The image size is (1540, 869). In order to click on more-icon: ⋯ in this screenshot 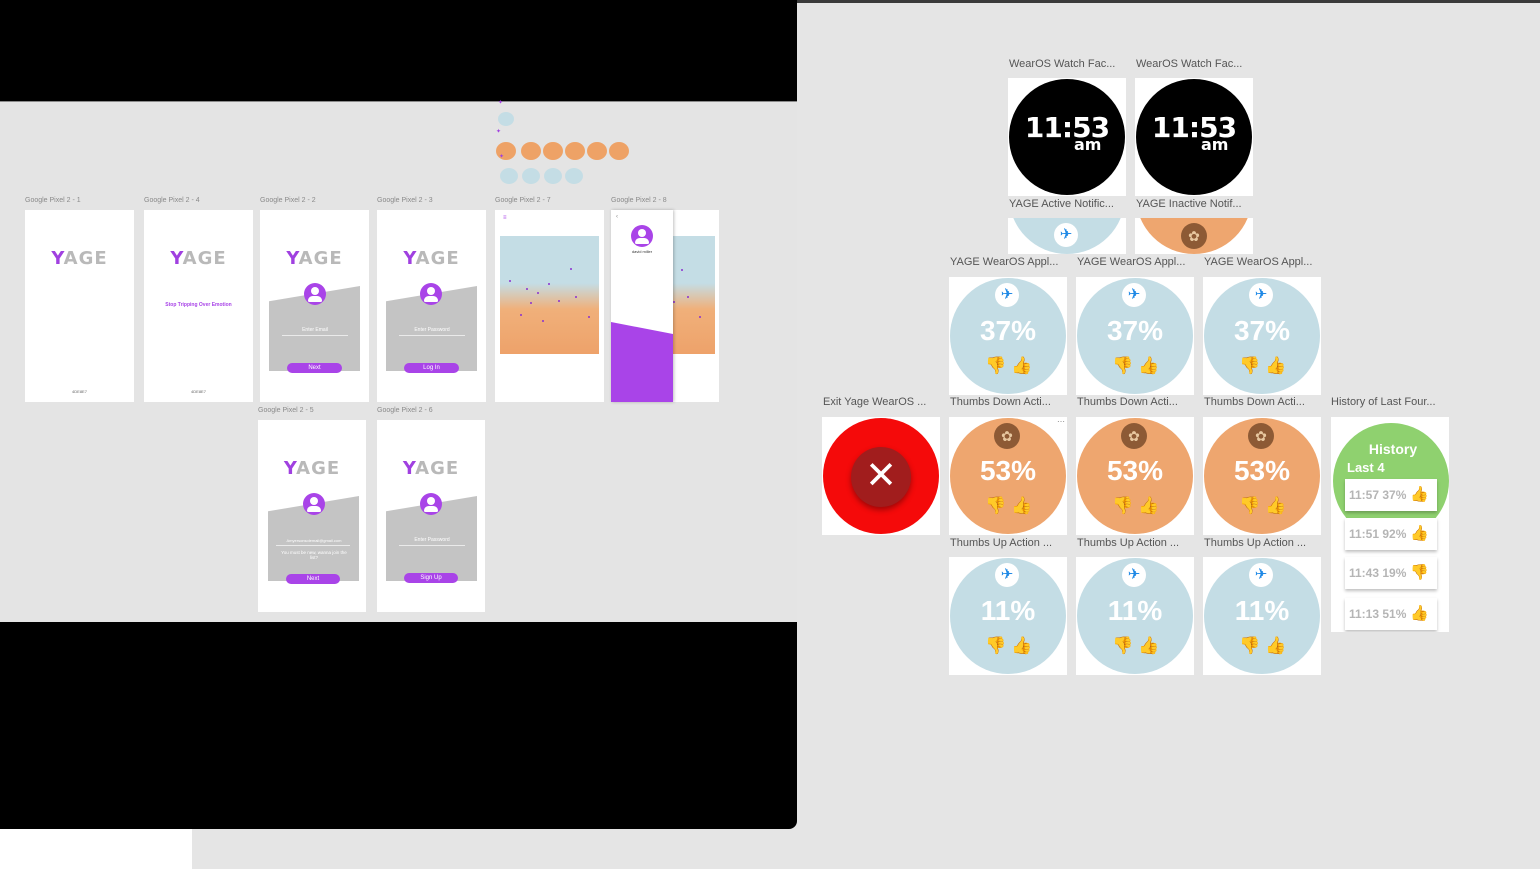, I will do `click(1061, 421)`.